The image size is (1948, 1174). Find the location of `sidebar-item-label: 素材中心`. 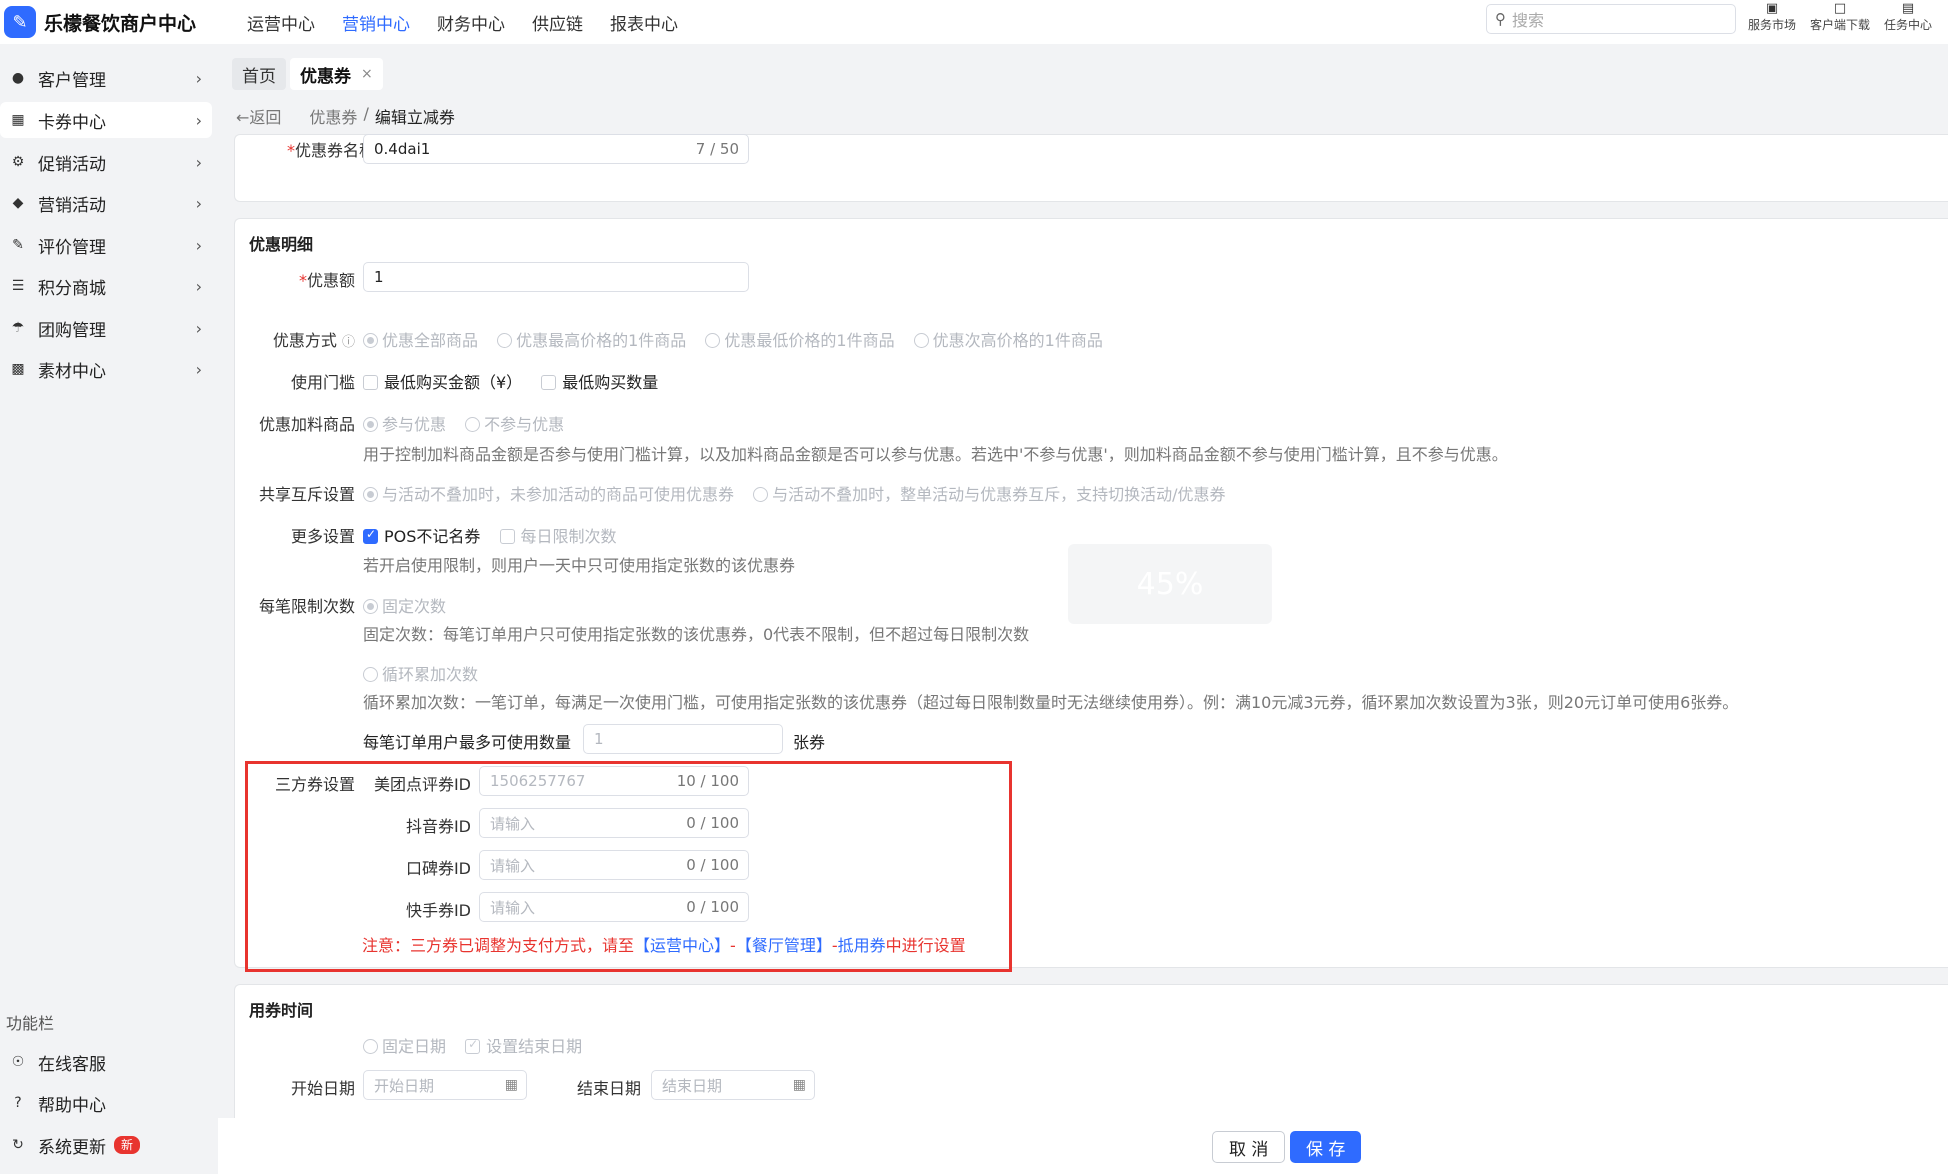

sidebar-item-label: 素材中心 is located at coordinates (72, 371).